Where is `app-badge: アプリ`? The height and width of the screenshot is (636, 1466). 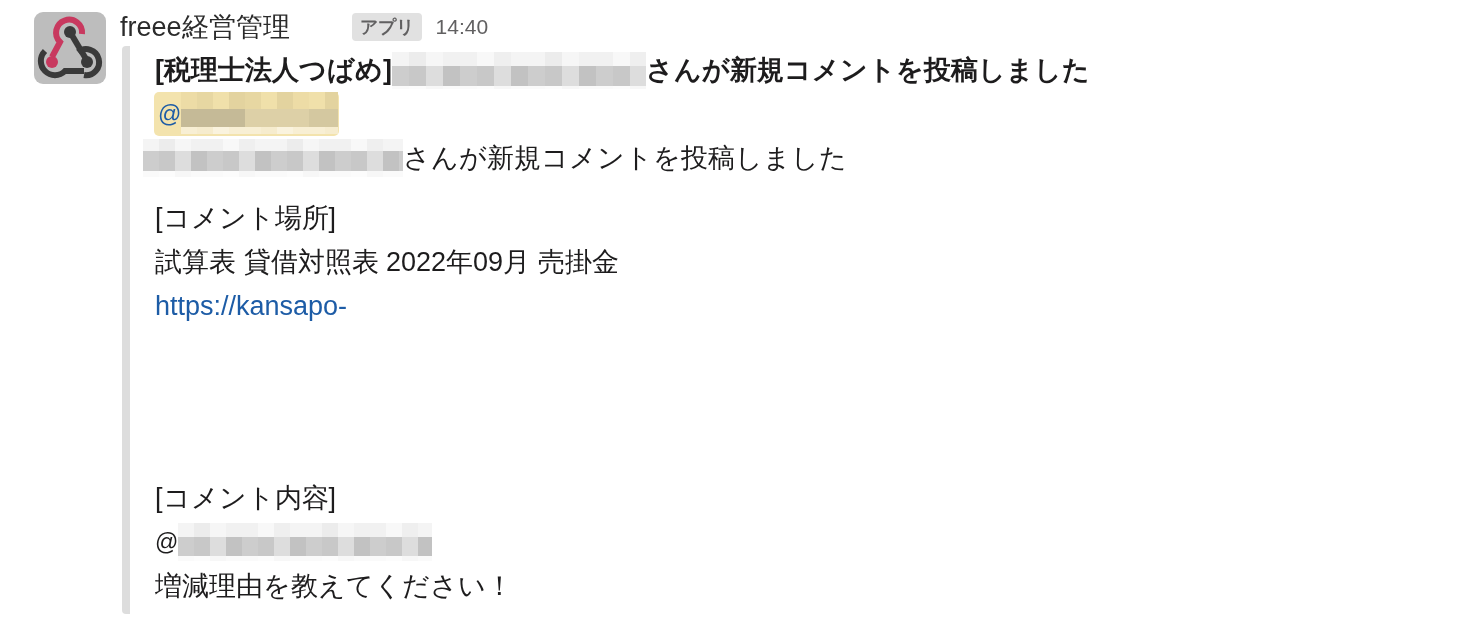
app-badge: アプリ is located at coordinates (386, 27).